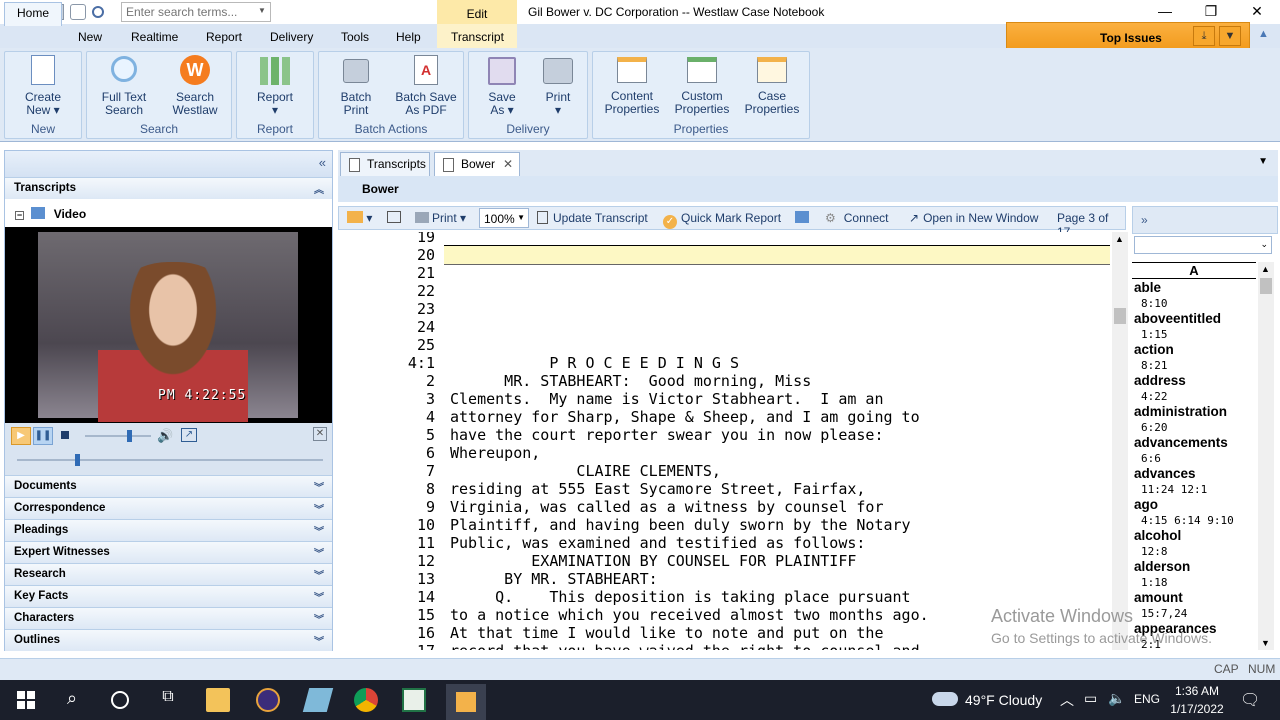  Describe the element at coordinates (318, 700) in the screenshot. I see `app-icon` at that location.